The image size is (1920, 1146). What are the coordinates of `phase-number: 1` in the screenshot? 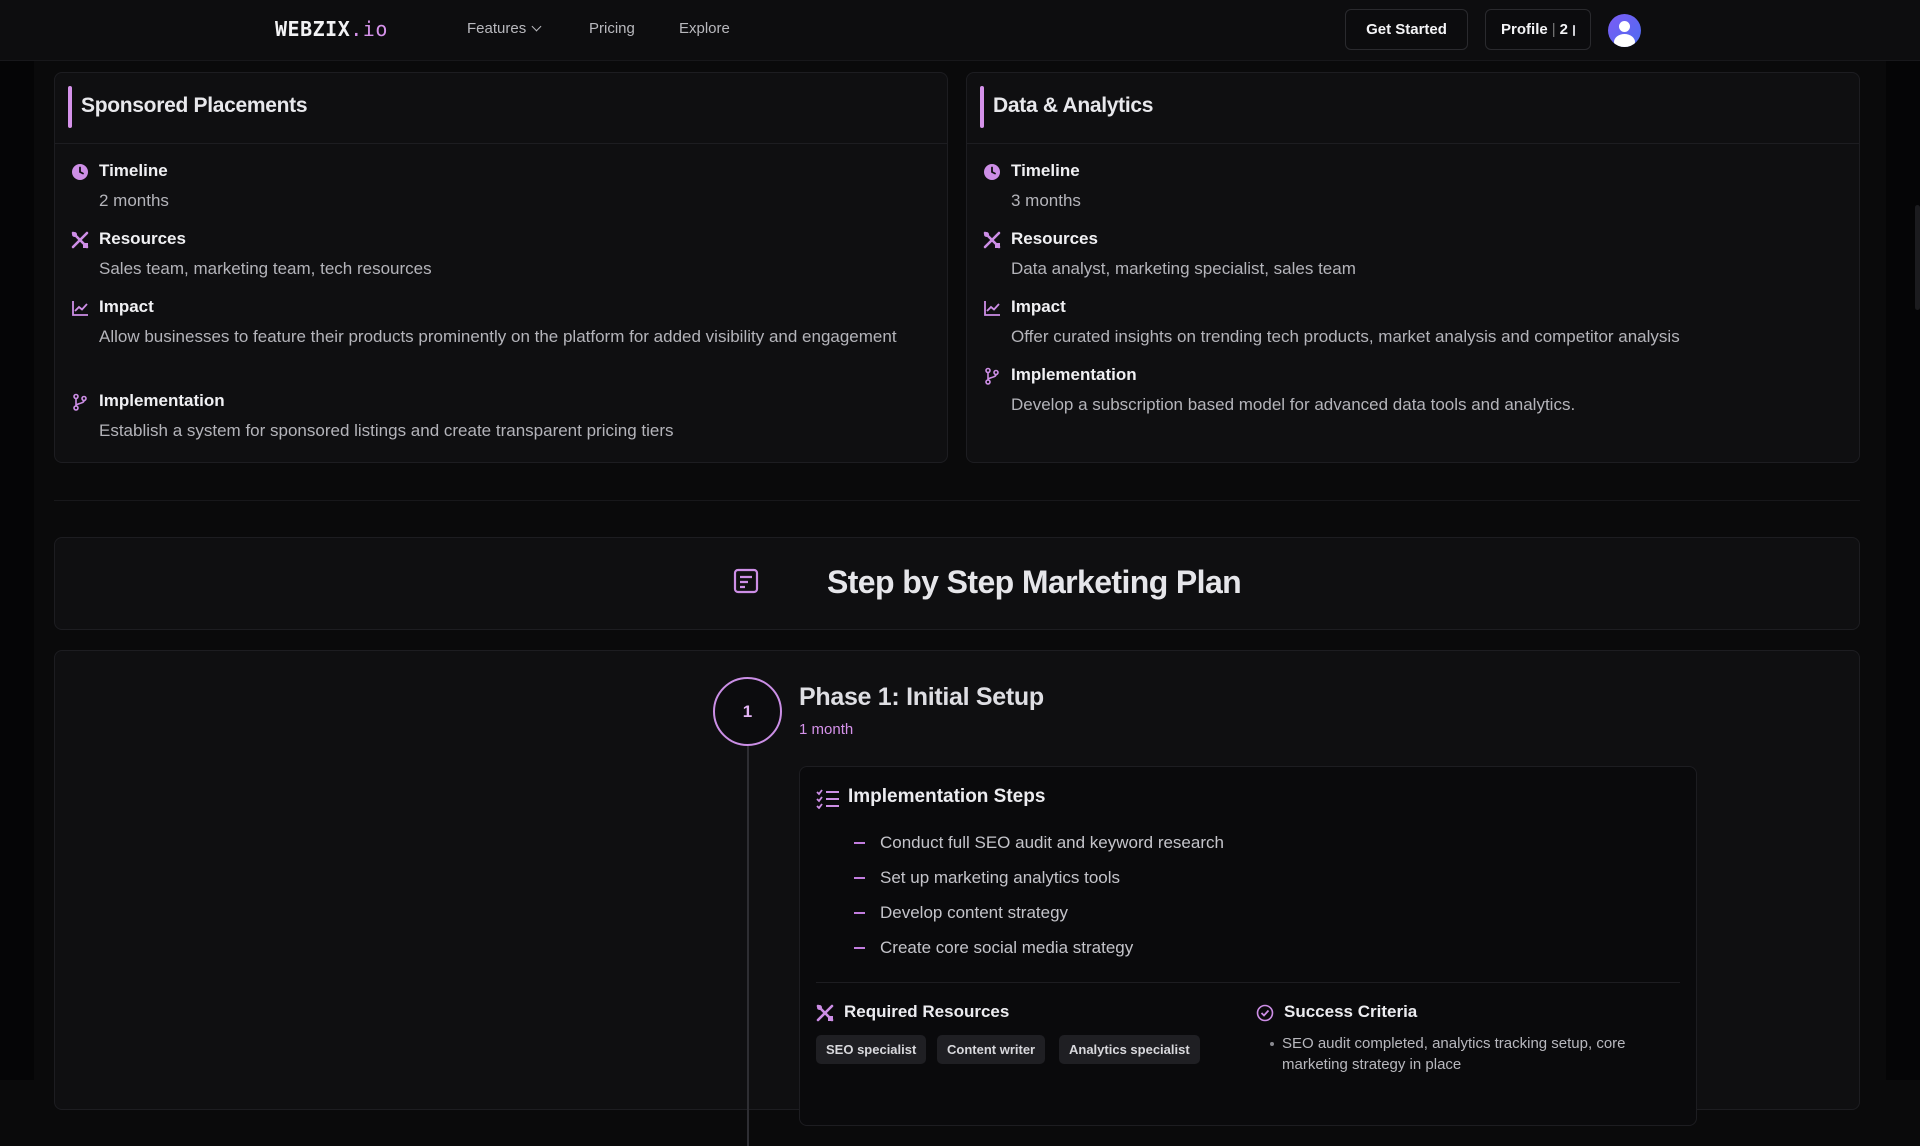 It's located at (747, 711).